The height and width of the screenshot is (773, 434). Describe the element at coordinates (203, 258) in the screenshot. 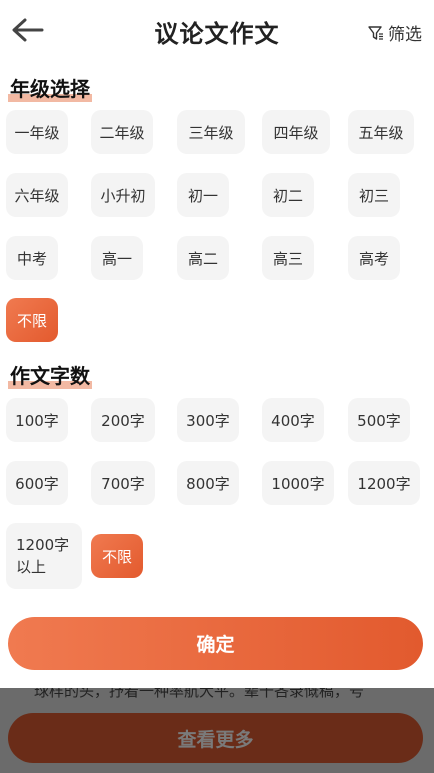

I see `grade-option-chip: 高二` at that location.